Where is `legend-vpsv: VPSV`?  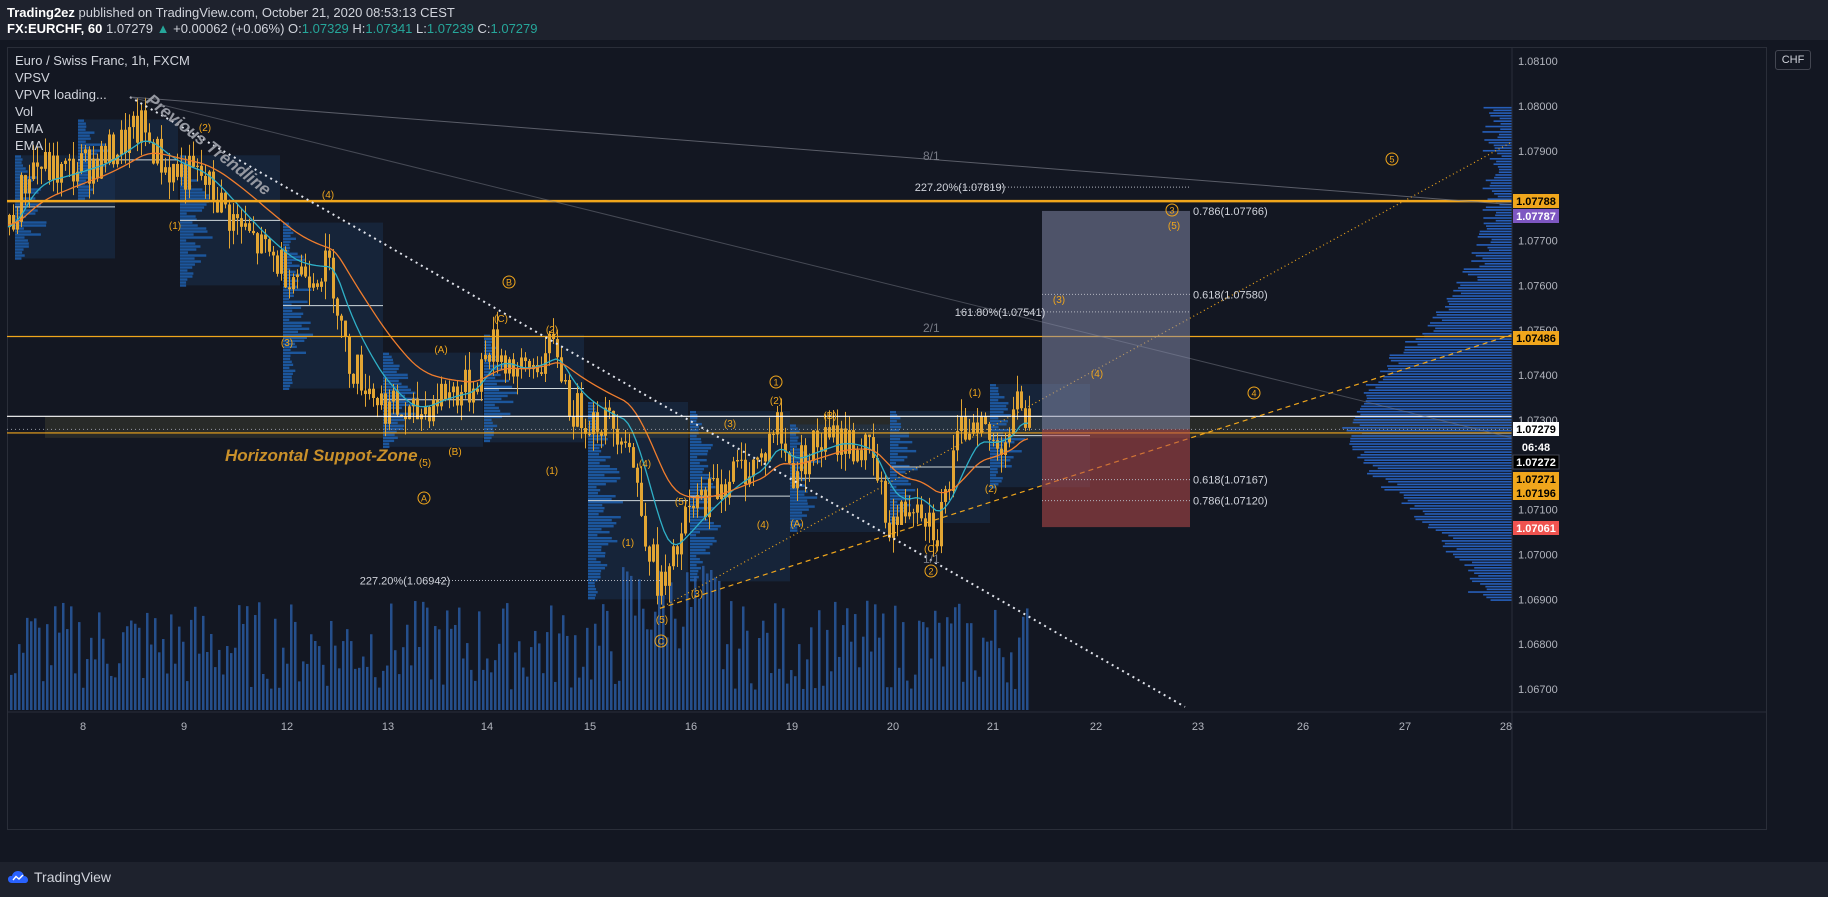
legend-vpsv: VPSV is located at coordinates (102, 77).